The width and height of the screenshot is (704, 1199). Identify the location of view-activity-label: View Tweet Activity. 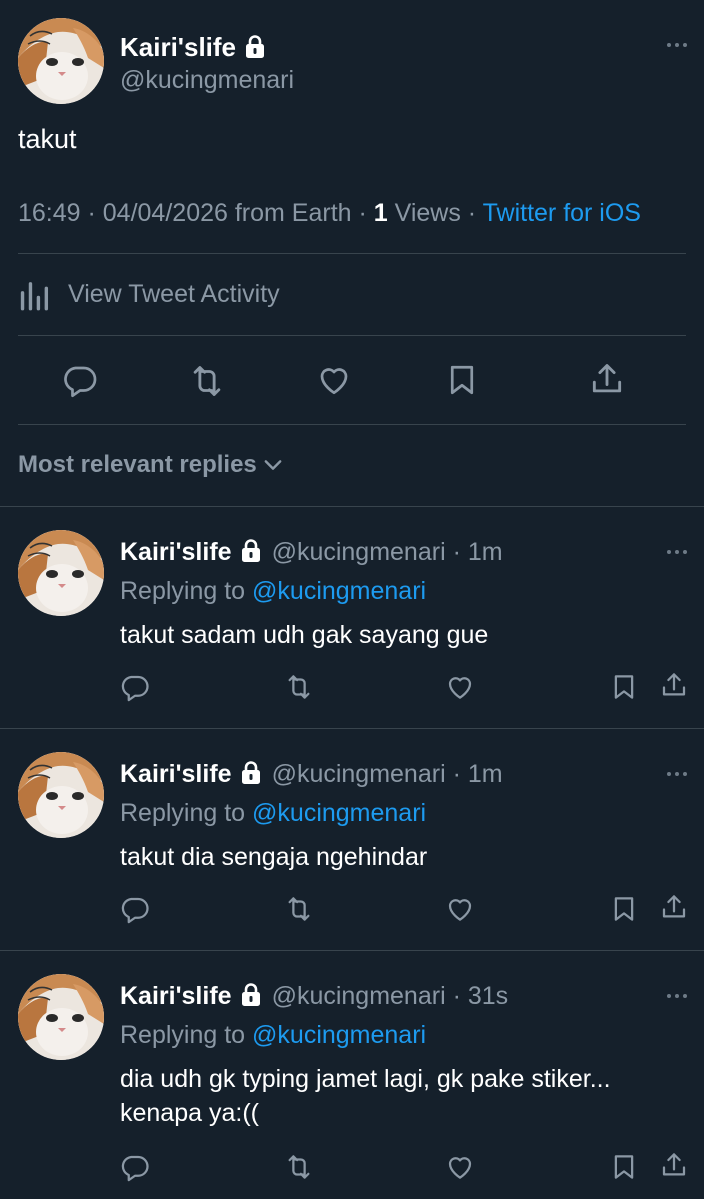
(174, 293).